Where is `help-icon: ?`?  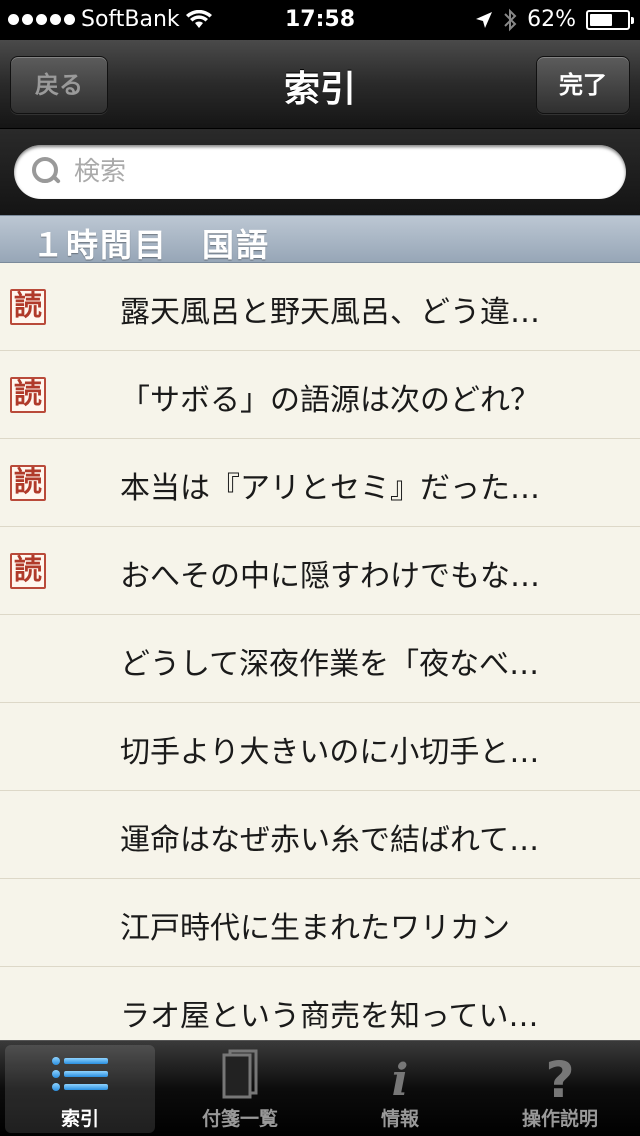 help-icon: ? is located at coordinates (559, 1076).